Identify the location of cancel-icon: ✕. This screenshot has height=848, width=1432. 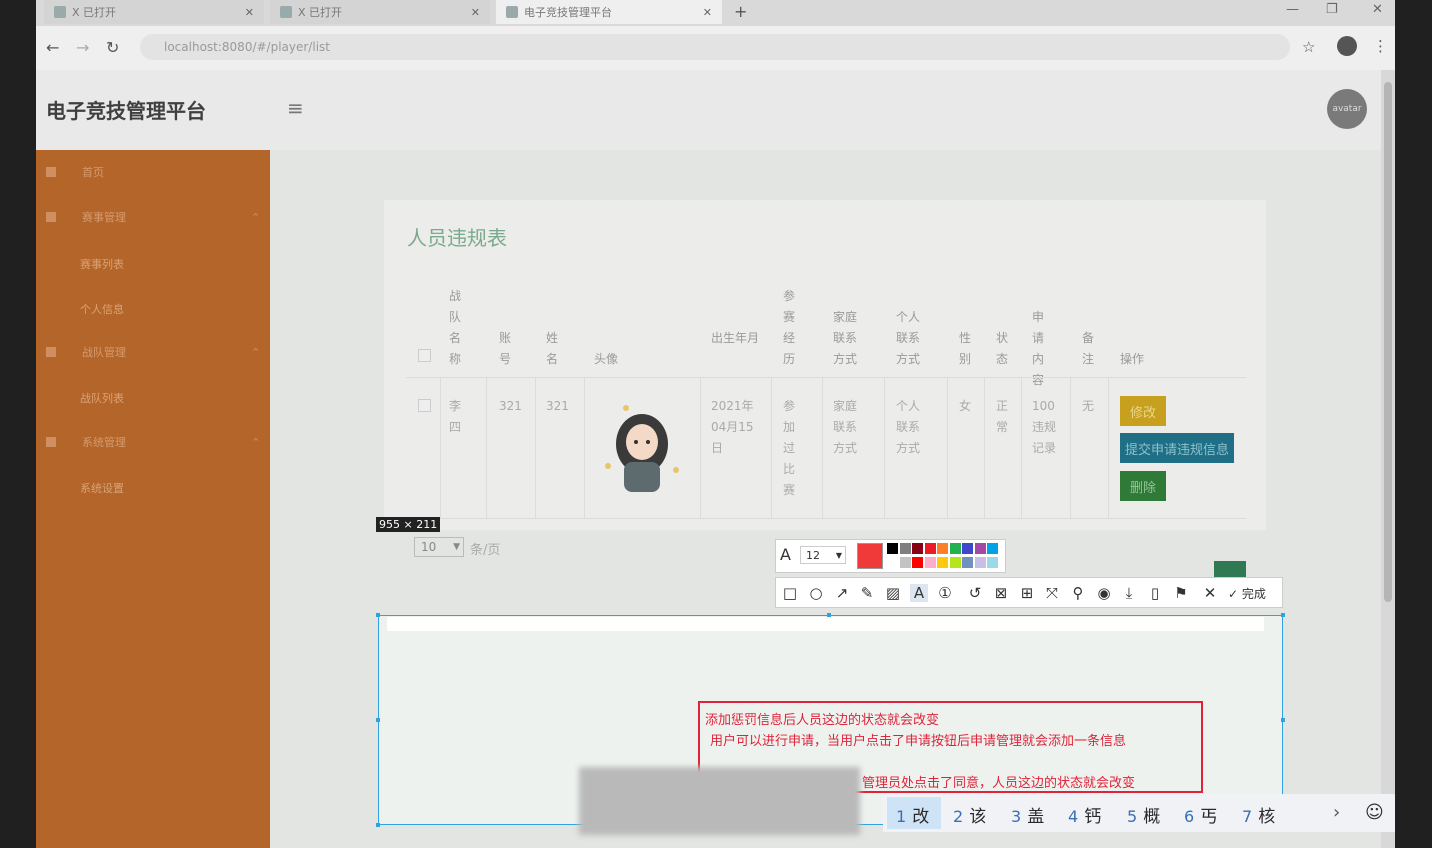
(1210, 593).